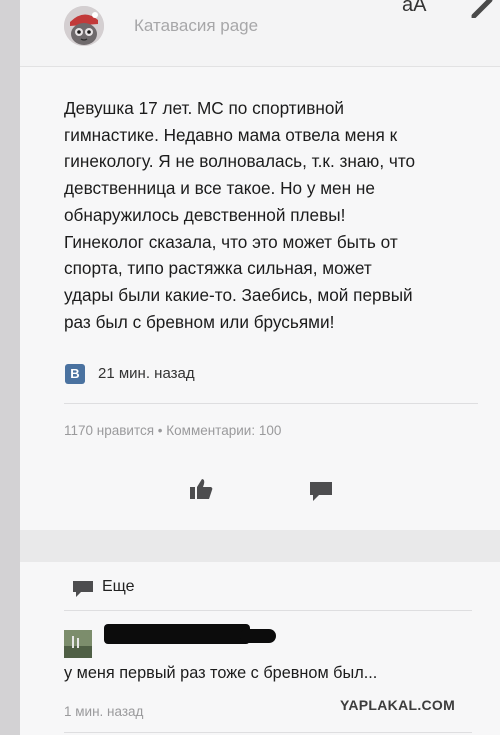 Image resolution: width=500 pixels, height=735 pixels. Describe the element at coordinates (231, 134) in the screenshot. I see `post-line: гимнастике. Недавно мама отвела меня к` at that location.